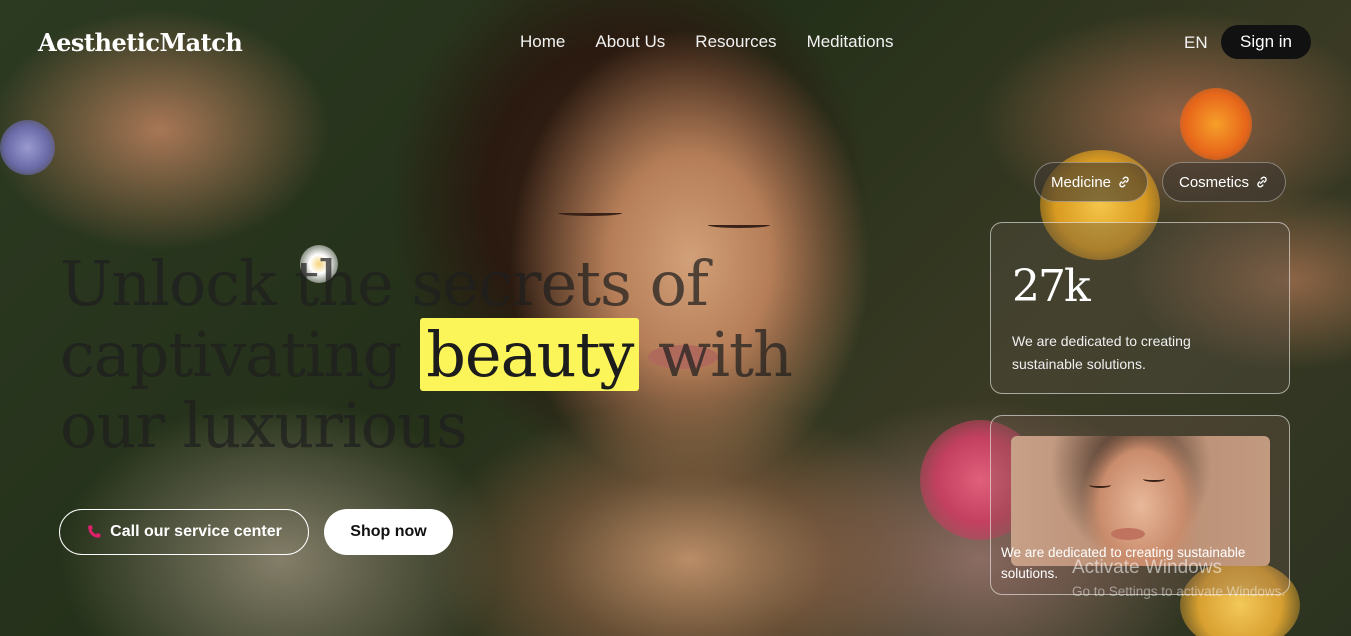 The width and height of the screenshot is (1351, 636). I want to click on activate-windows-subtitle: Go to Settings to activate Windows., so click(1179, 591).